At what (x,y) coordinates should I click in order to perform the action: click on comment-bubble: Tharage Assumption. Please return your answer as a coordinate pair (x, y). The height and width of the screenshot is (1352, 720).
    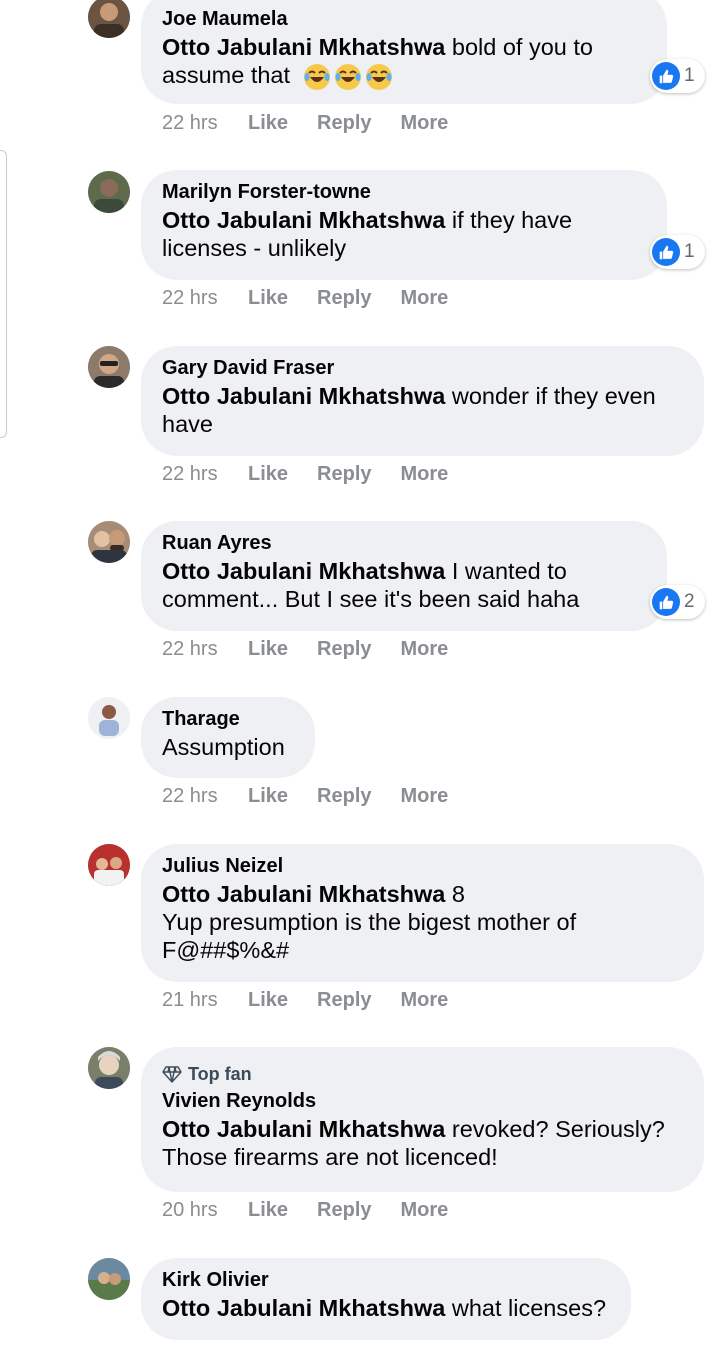
    Looking at the image, I should click on (228, 737).